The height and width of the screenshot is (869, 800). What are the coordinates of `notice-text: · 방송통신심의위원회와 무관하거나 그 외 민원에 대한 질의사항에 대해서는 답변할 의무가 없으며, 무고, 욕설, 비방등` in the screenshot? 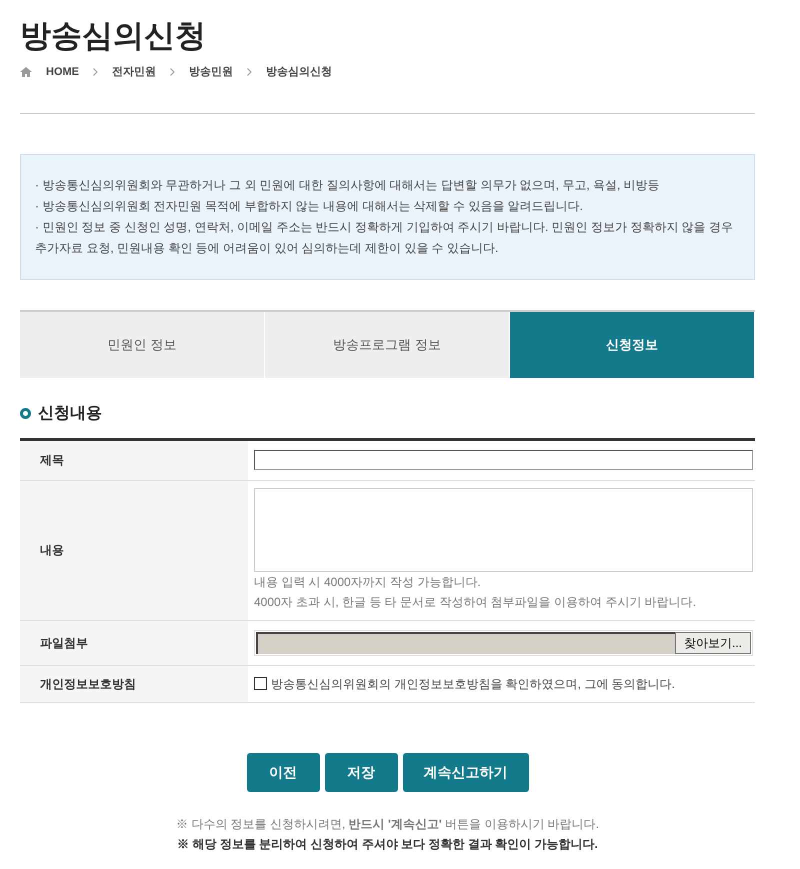 It's located at (348, 185).